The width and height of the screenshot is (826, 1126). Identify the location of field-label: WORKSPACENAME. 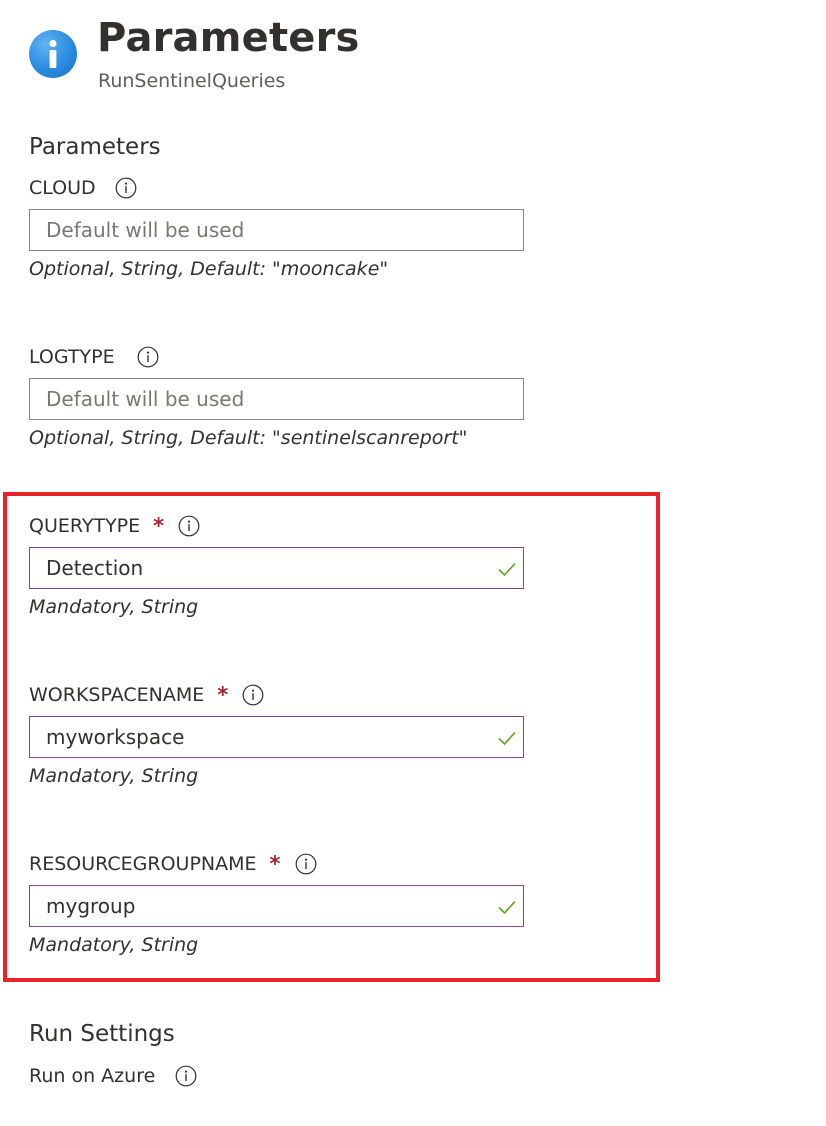
(117, 695).